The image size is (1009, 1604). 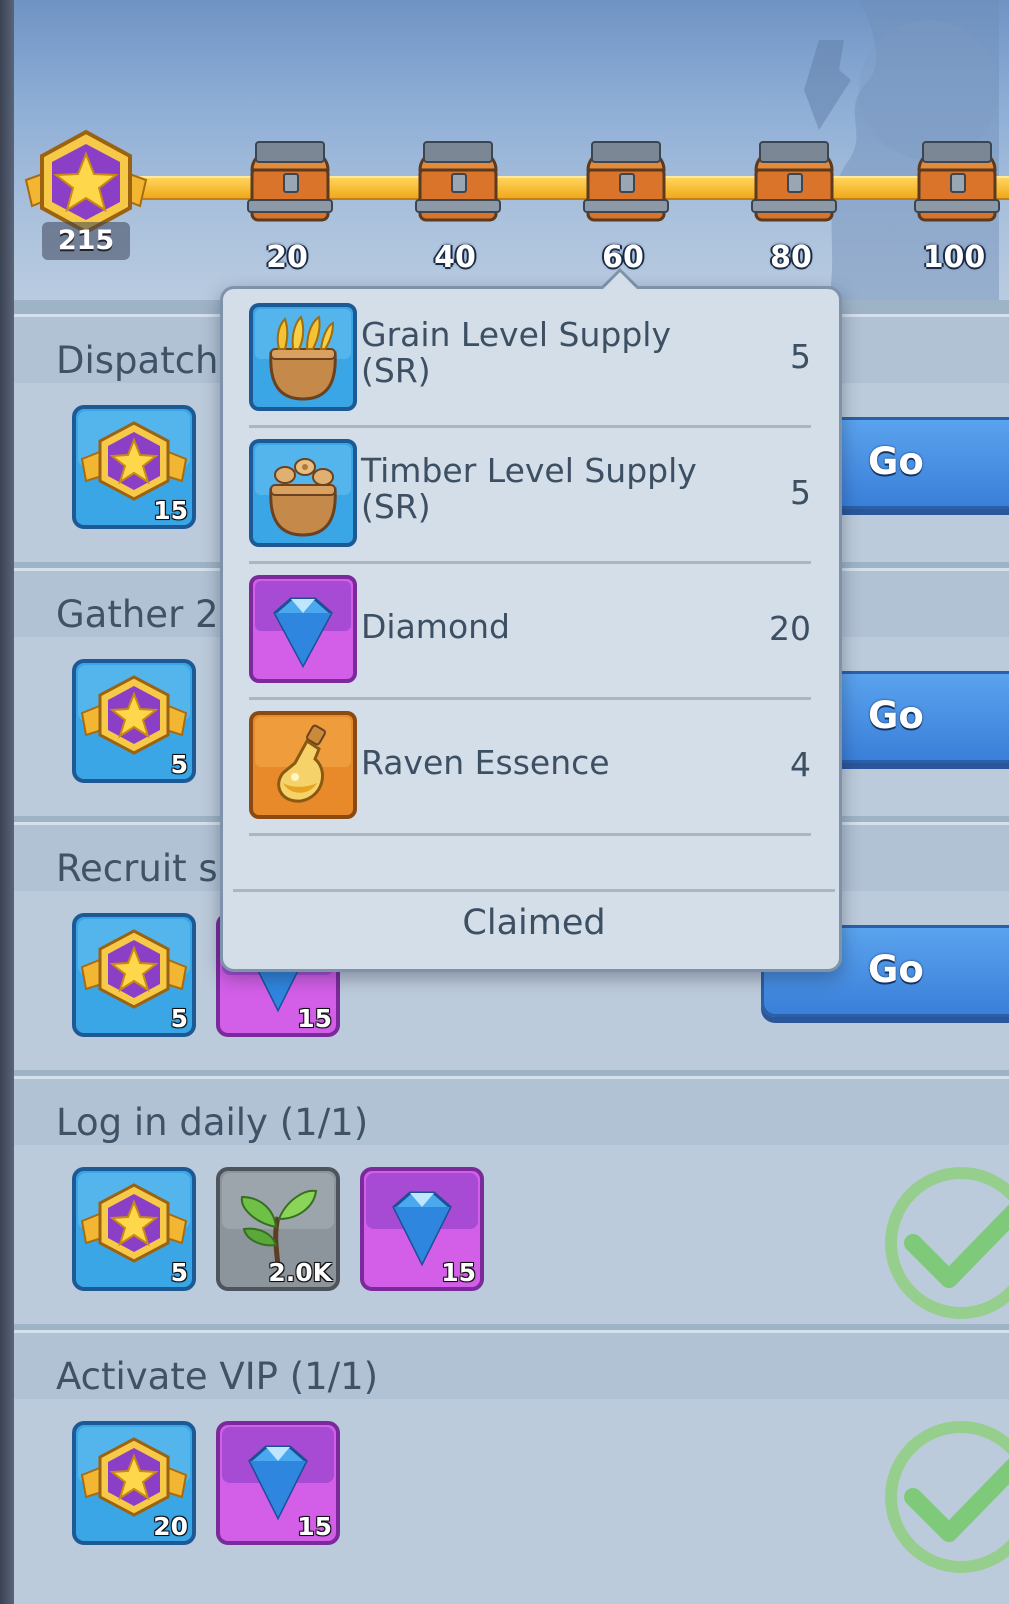 I want to click on timber-sack-icon, so click(x=303, y=493).